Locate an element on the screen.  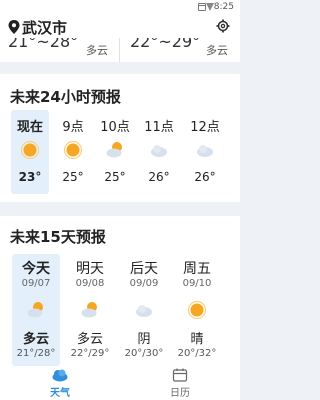
day-name: 周五 is located at coordinates (197, 269).